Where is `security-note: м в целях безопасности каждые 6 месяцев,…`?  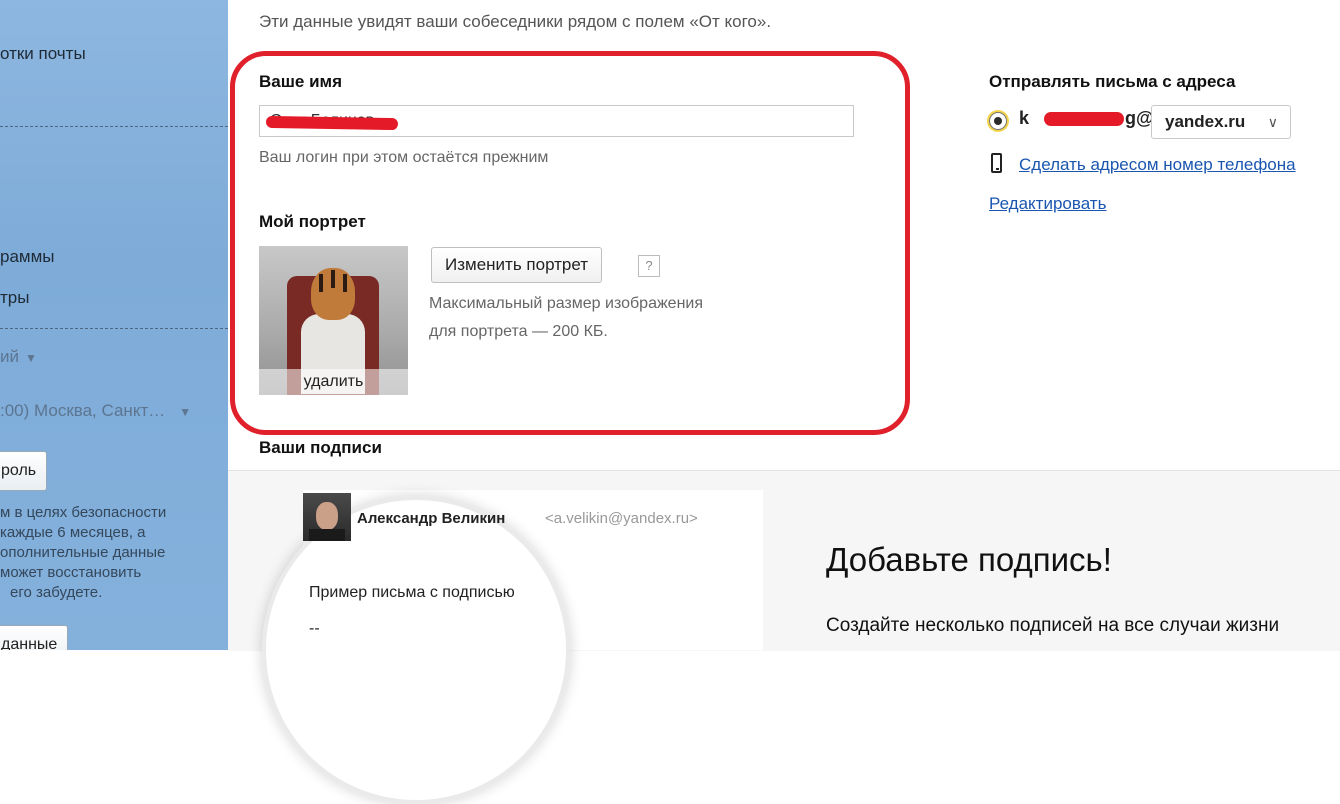 security-note: м в целях безопасности каждые 6 месяцев,… is located at coordinates (110, 553).